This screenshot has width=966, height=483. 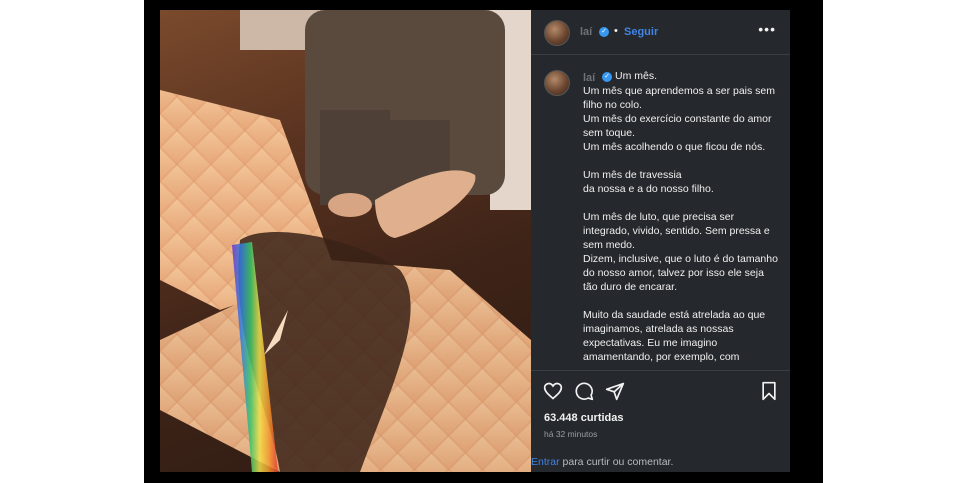 What do you see at coordinates (557, 83) in the screenshot?
I see `caption-avatar` at bounding box center [557, 83].